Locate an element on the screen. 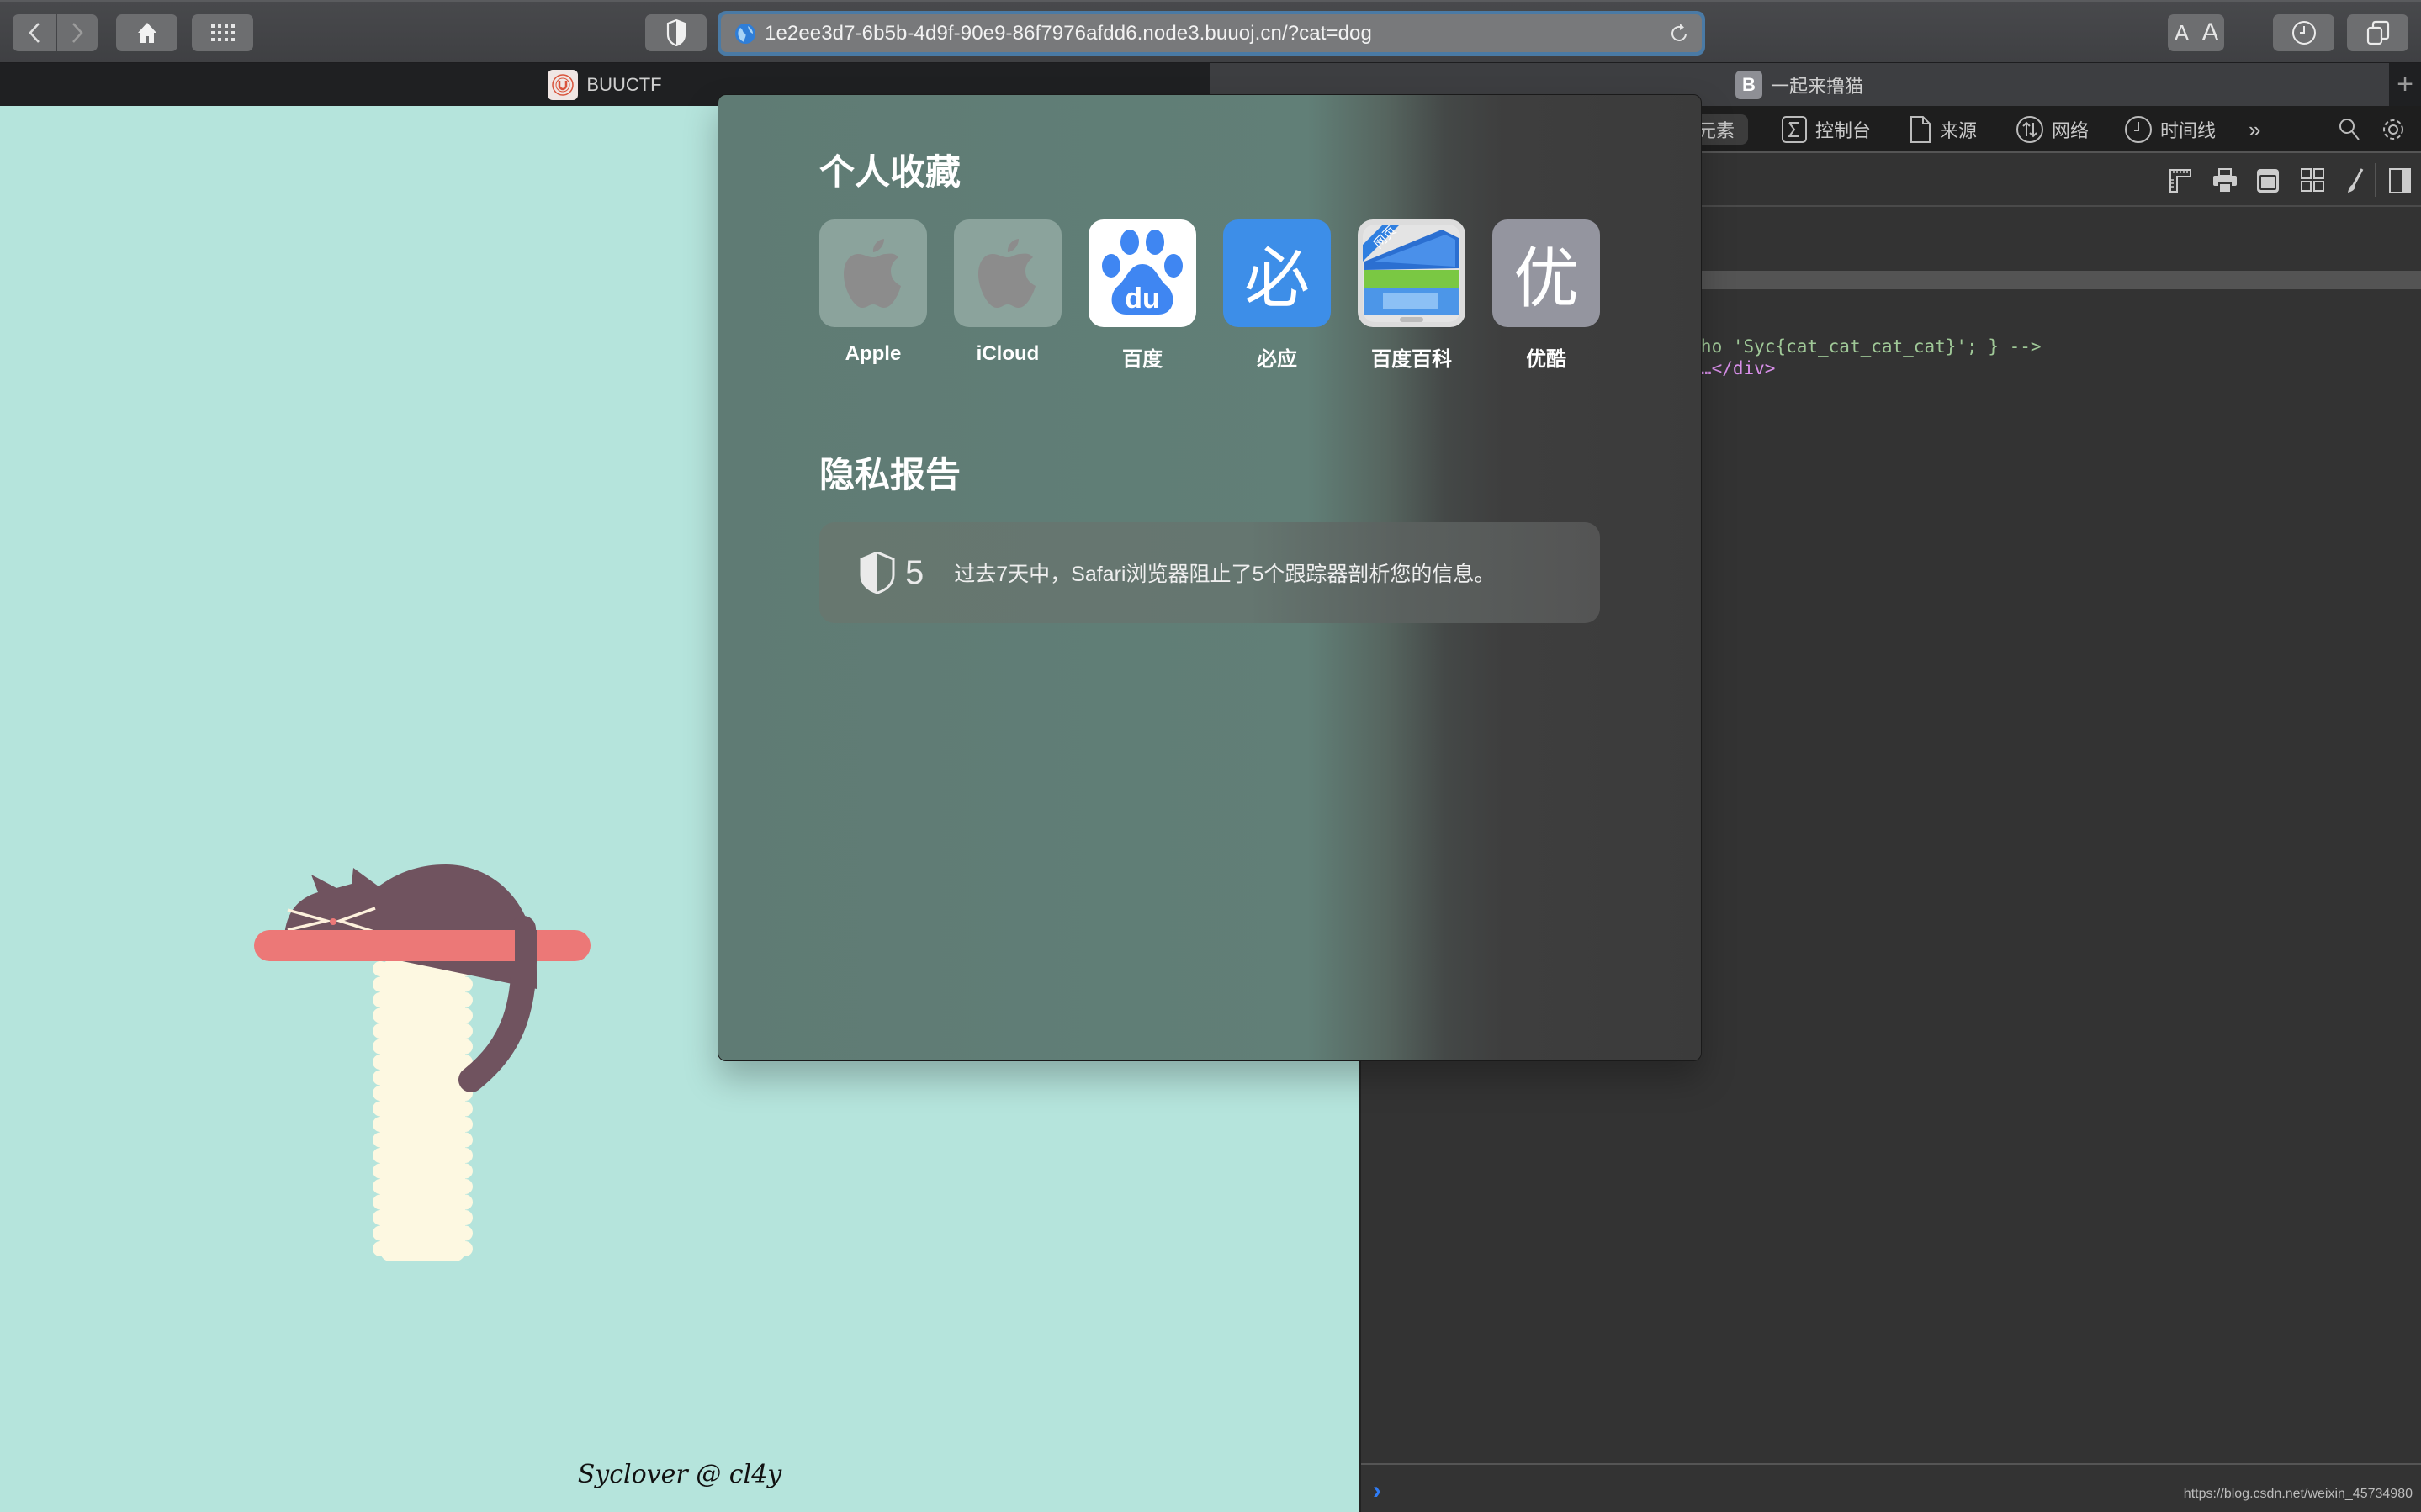  chevron-right-icon is located at coordinates (78, 33).